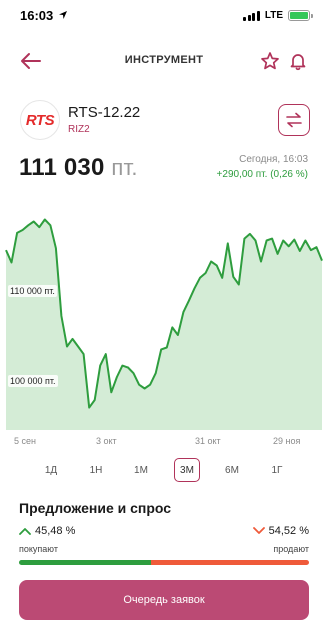 The width and height of the screenshot is (328, 631). Describe the element at coordinates (262, 174) in the screenshot. I see `change-value: +290,00 пт. (0,26 %)` at that location.